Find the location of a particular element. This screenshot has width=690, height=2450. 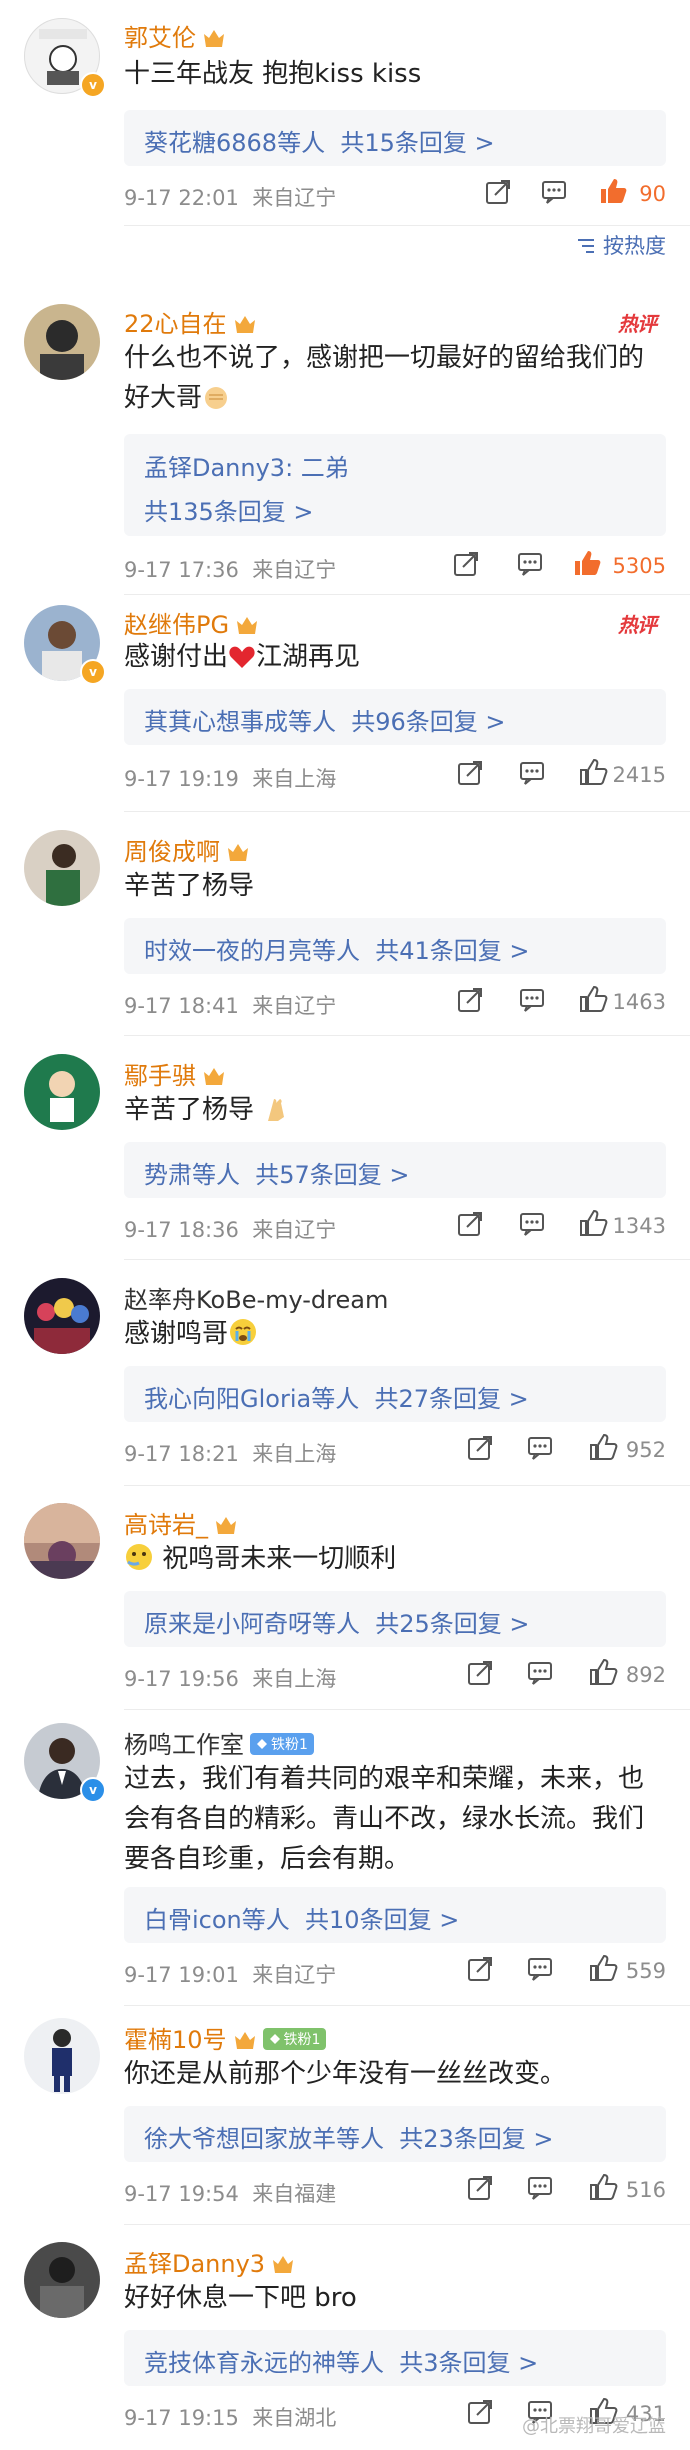

crying-face-emoji-icon is located at coordinates (243, 1332).